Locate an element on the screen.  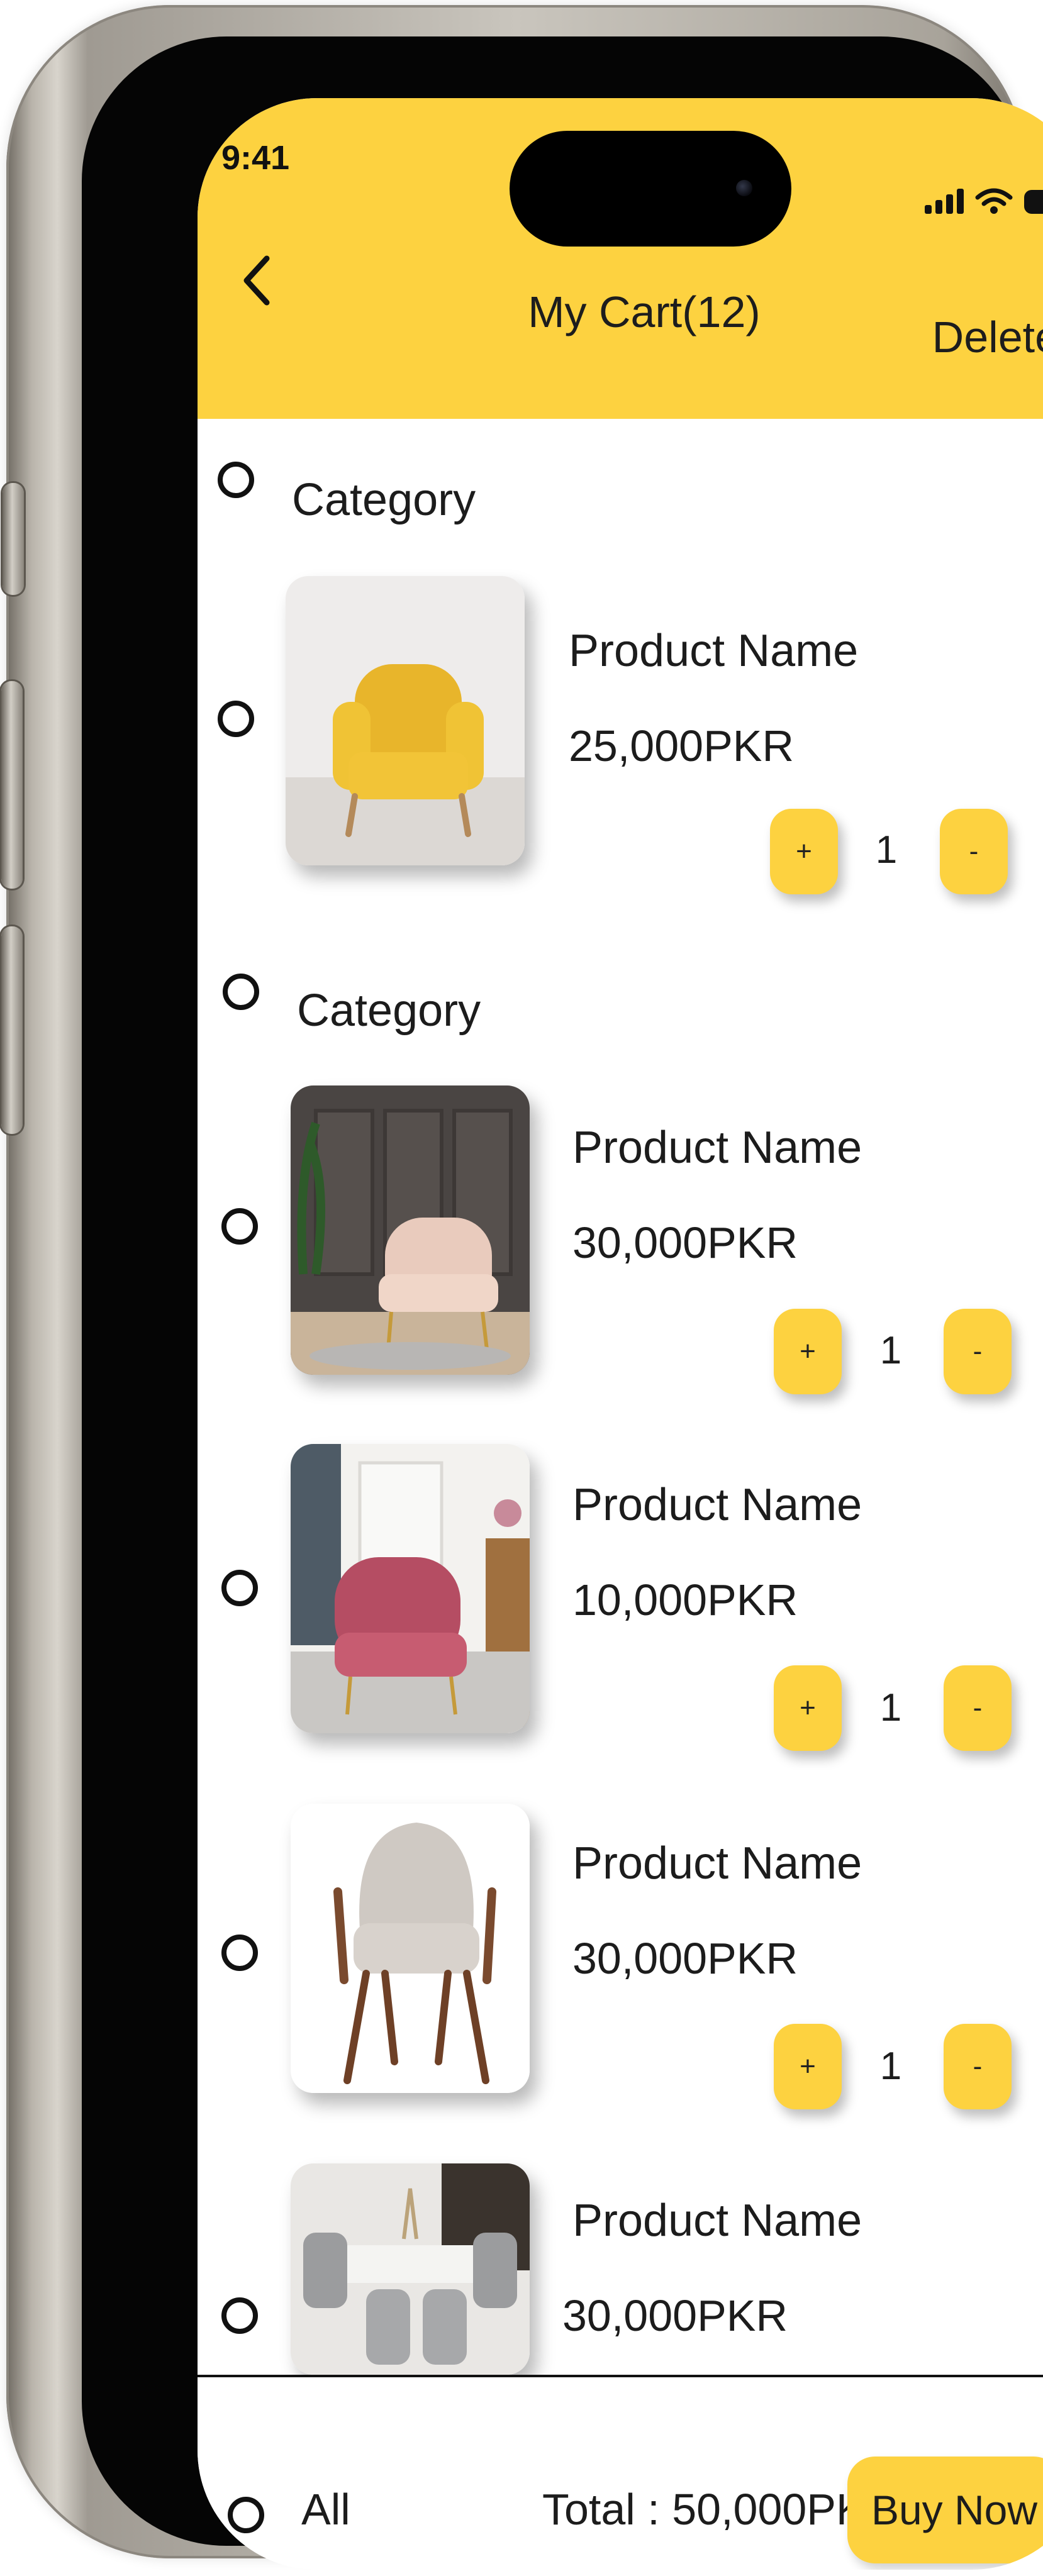
dining-room-photo is located at coordinates (411, 2269).